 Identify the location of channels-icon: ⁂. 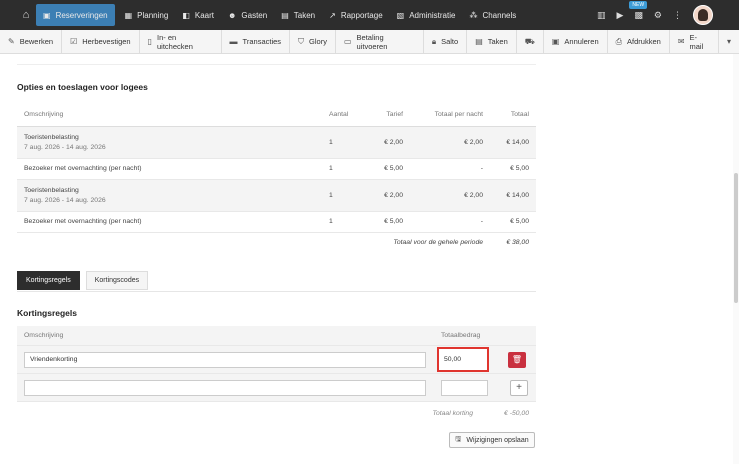
(473, 15).